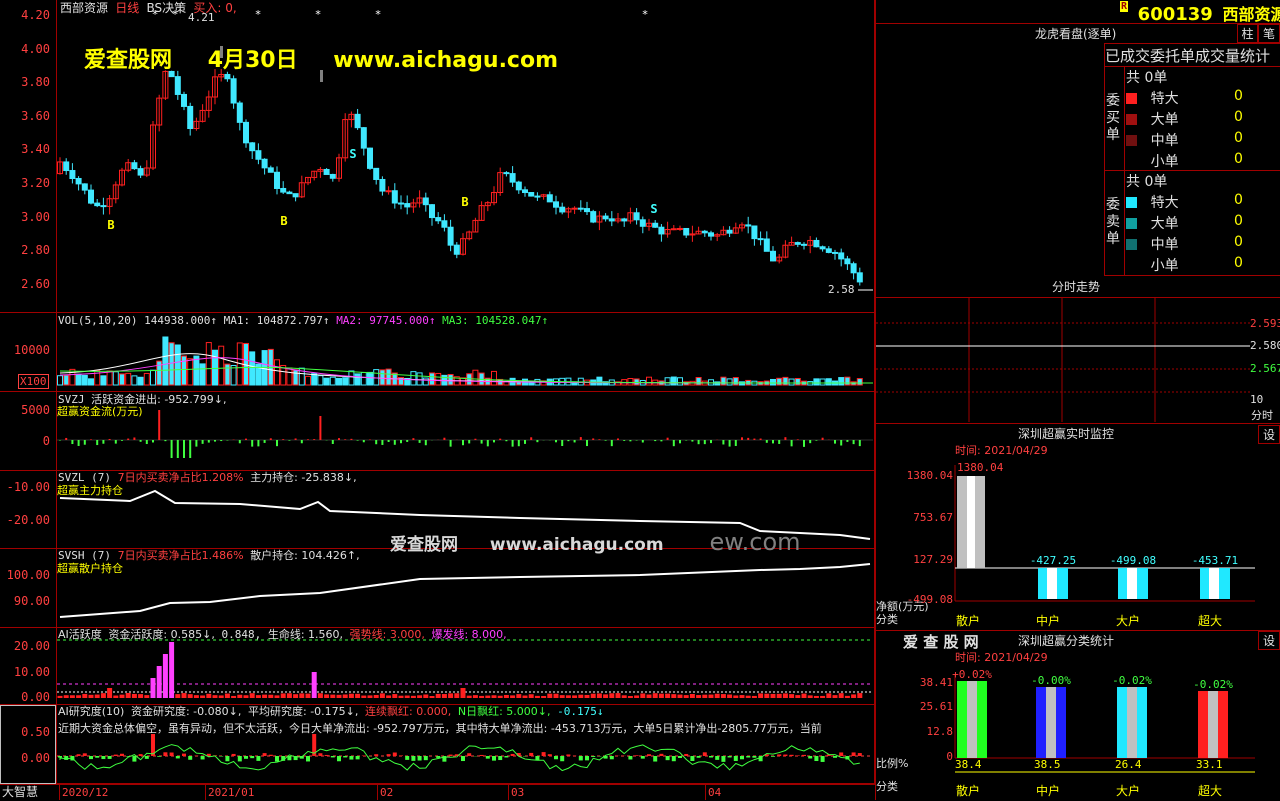 The height and width of the screenshot is (801, 1280). Describe the element at coordinates (377, 792) in the screenshot. I see `date-tick-feb` at that location.